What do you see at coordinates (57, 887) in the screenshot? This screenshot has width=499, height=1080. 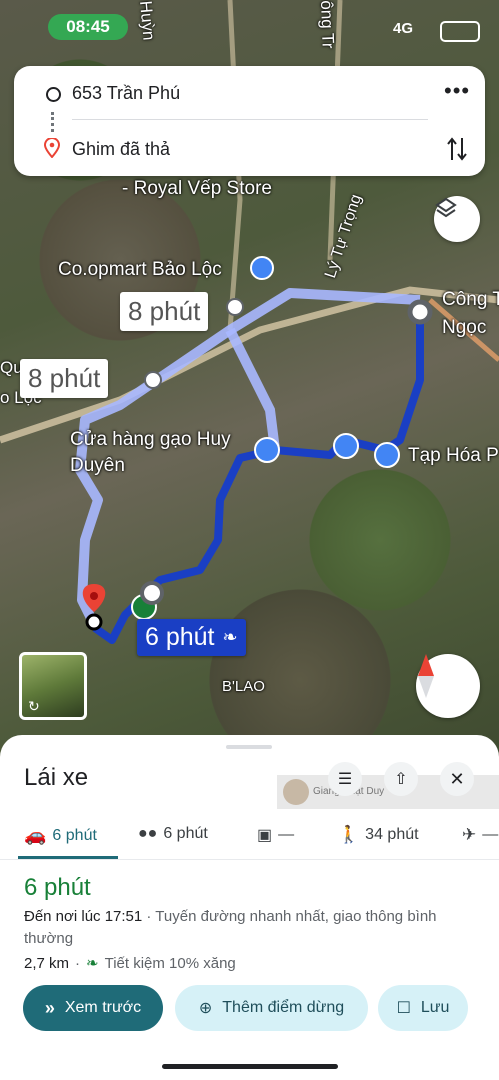 I see `route-duration: 6 phút` at bounding box center [57, 887].